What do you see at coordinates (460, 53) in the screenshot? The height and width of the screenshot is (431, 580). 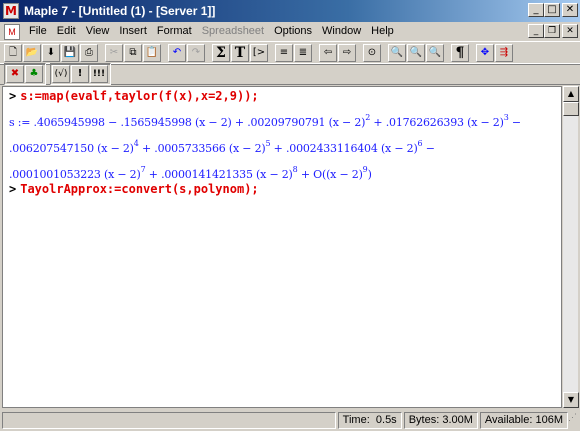 I see `show-nonprinting-icon: ¶` at bounding box center [460, 53].